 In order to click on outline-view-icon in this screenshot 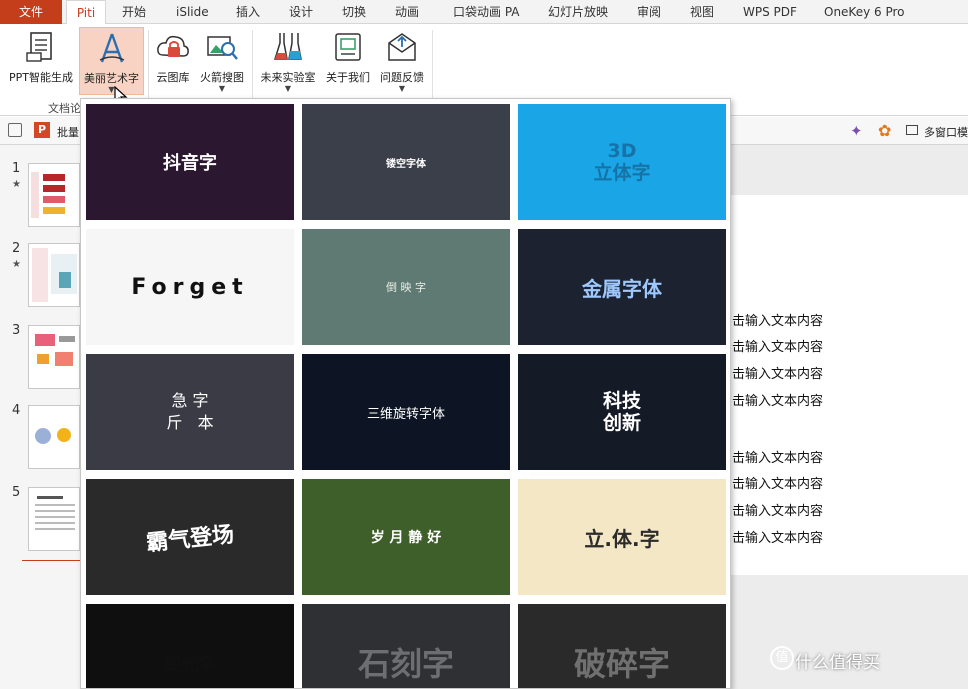, I will do `click(15, 130)`.